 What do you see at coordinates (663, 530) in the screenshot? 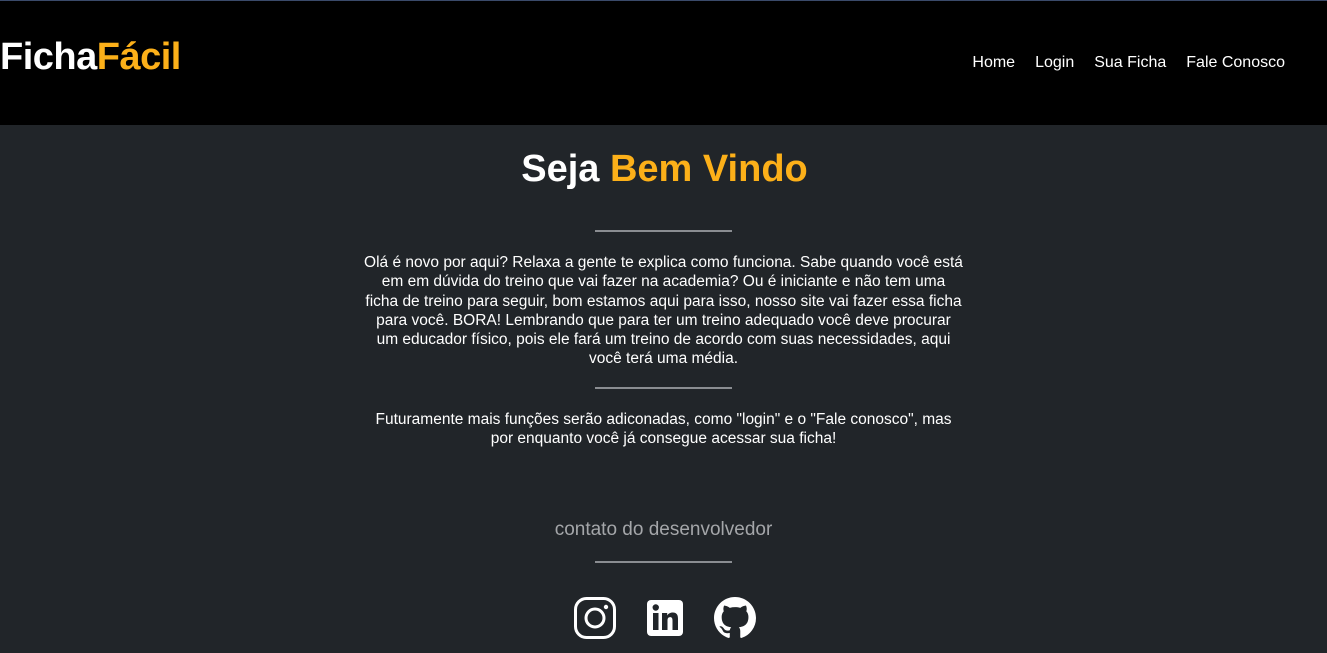
I see `contact-label: contato do desenvolvedor` at bounding box center [663, 530].